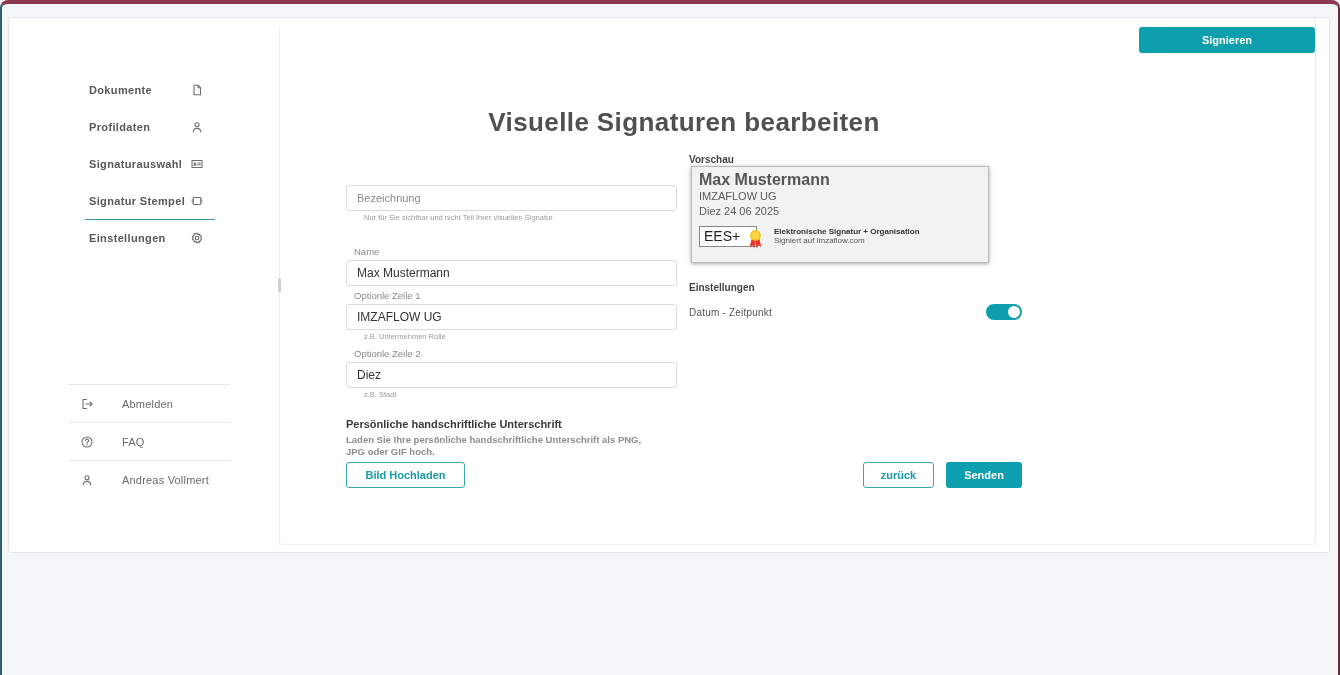 The image size is (1340, 675). I want to click on logout-icon, so click(87, 403).